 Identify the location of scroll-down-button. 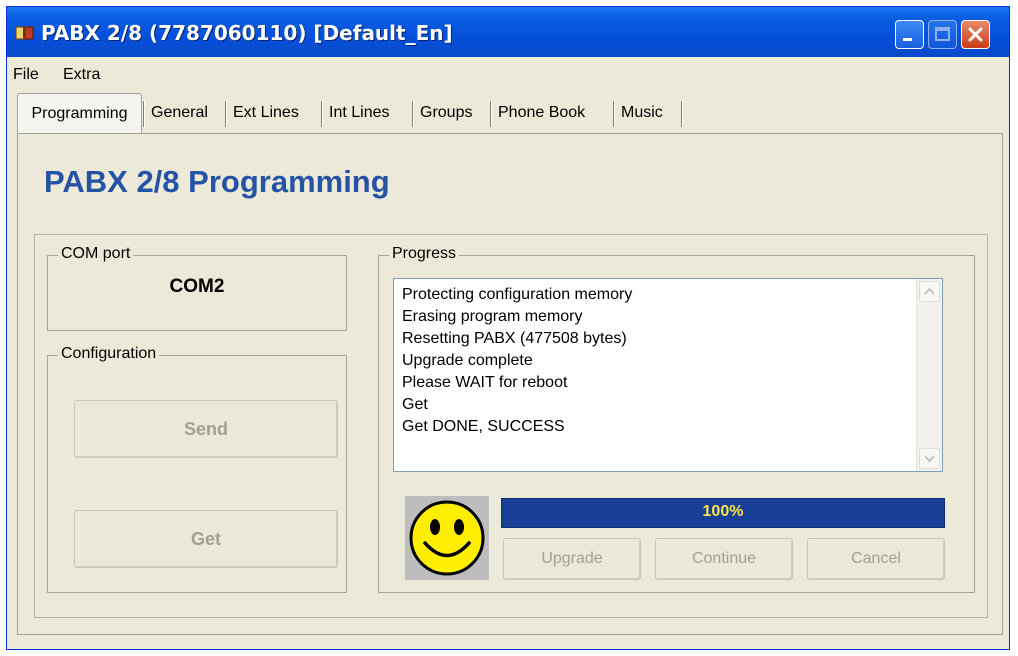
(929, 458).